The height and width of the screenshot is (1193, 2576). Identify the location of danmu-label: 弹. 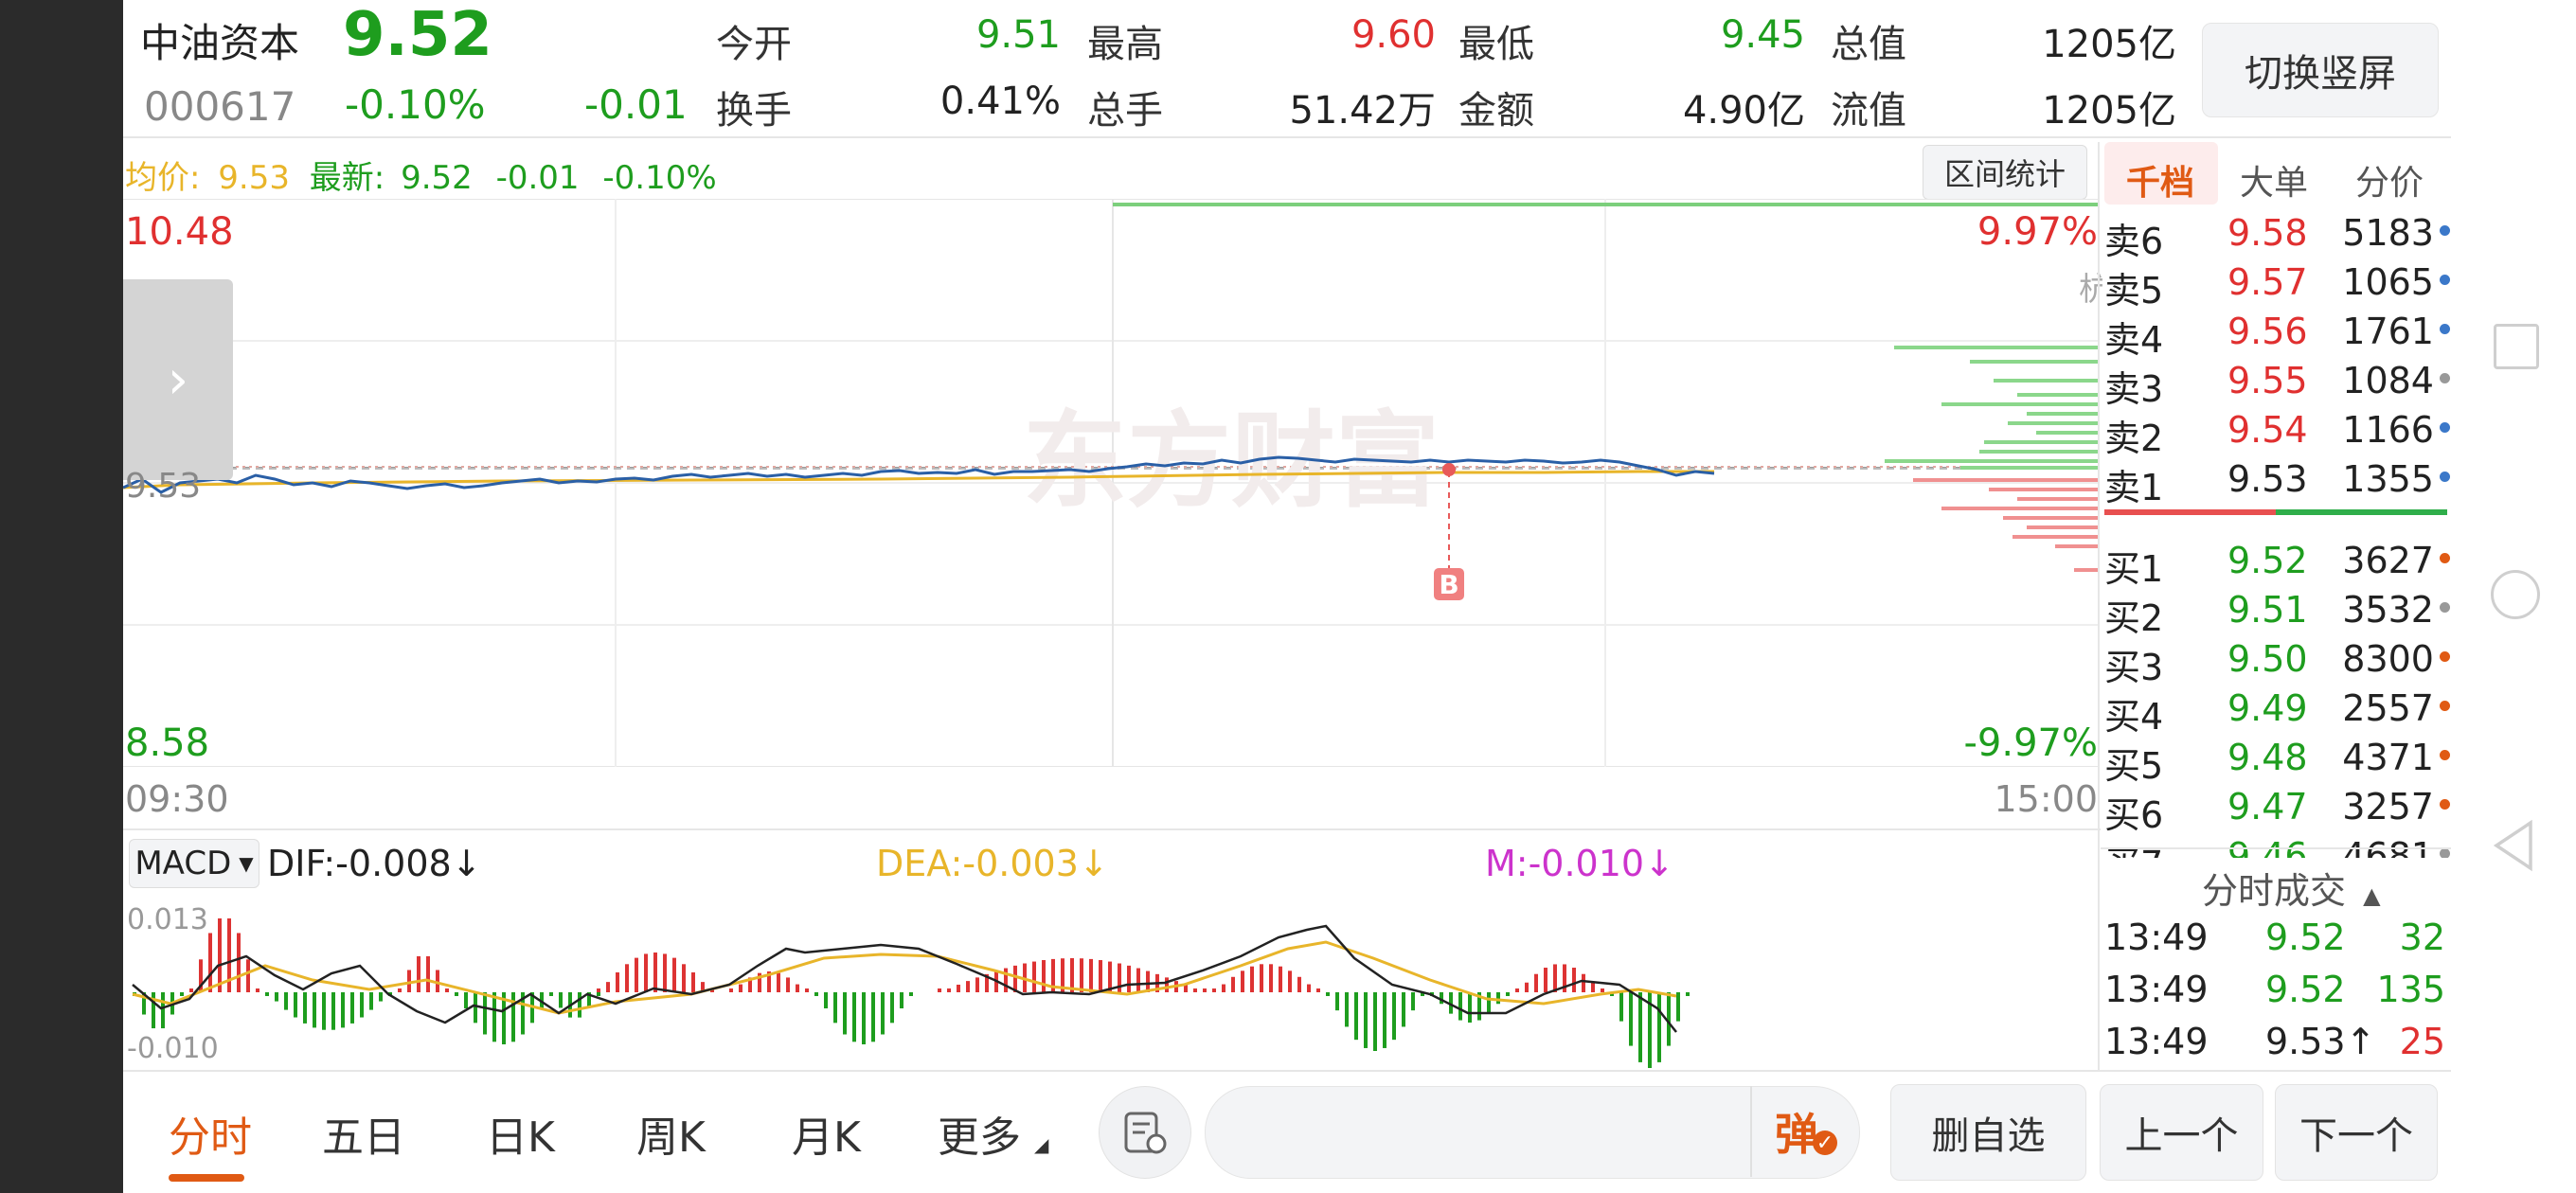
(1796, 1134).